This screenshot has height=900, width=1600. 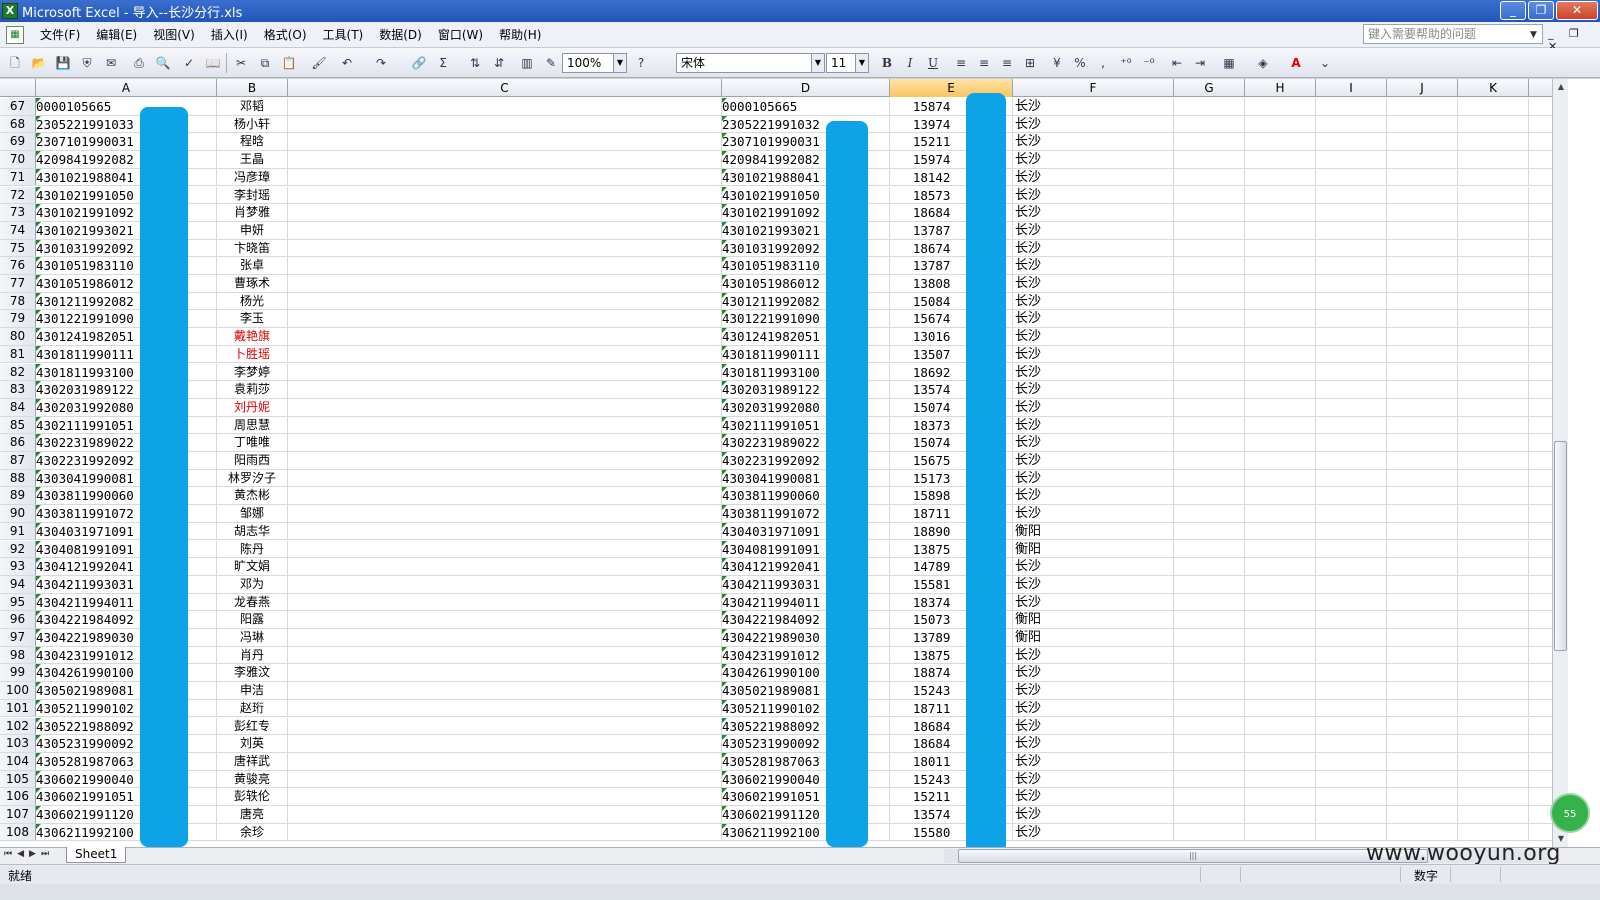 What do you see at coordinates (18, 177) in the screenshot?
I see `row-header: 71` at bounding box center [18, 177].